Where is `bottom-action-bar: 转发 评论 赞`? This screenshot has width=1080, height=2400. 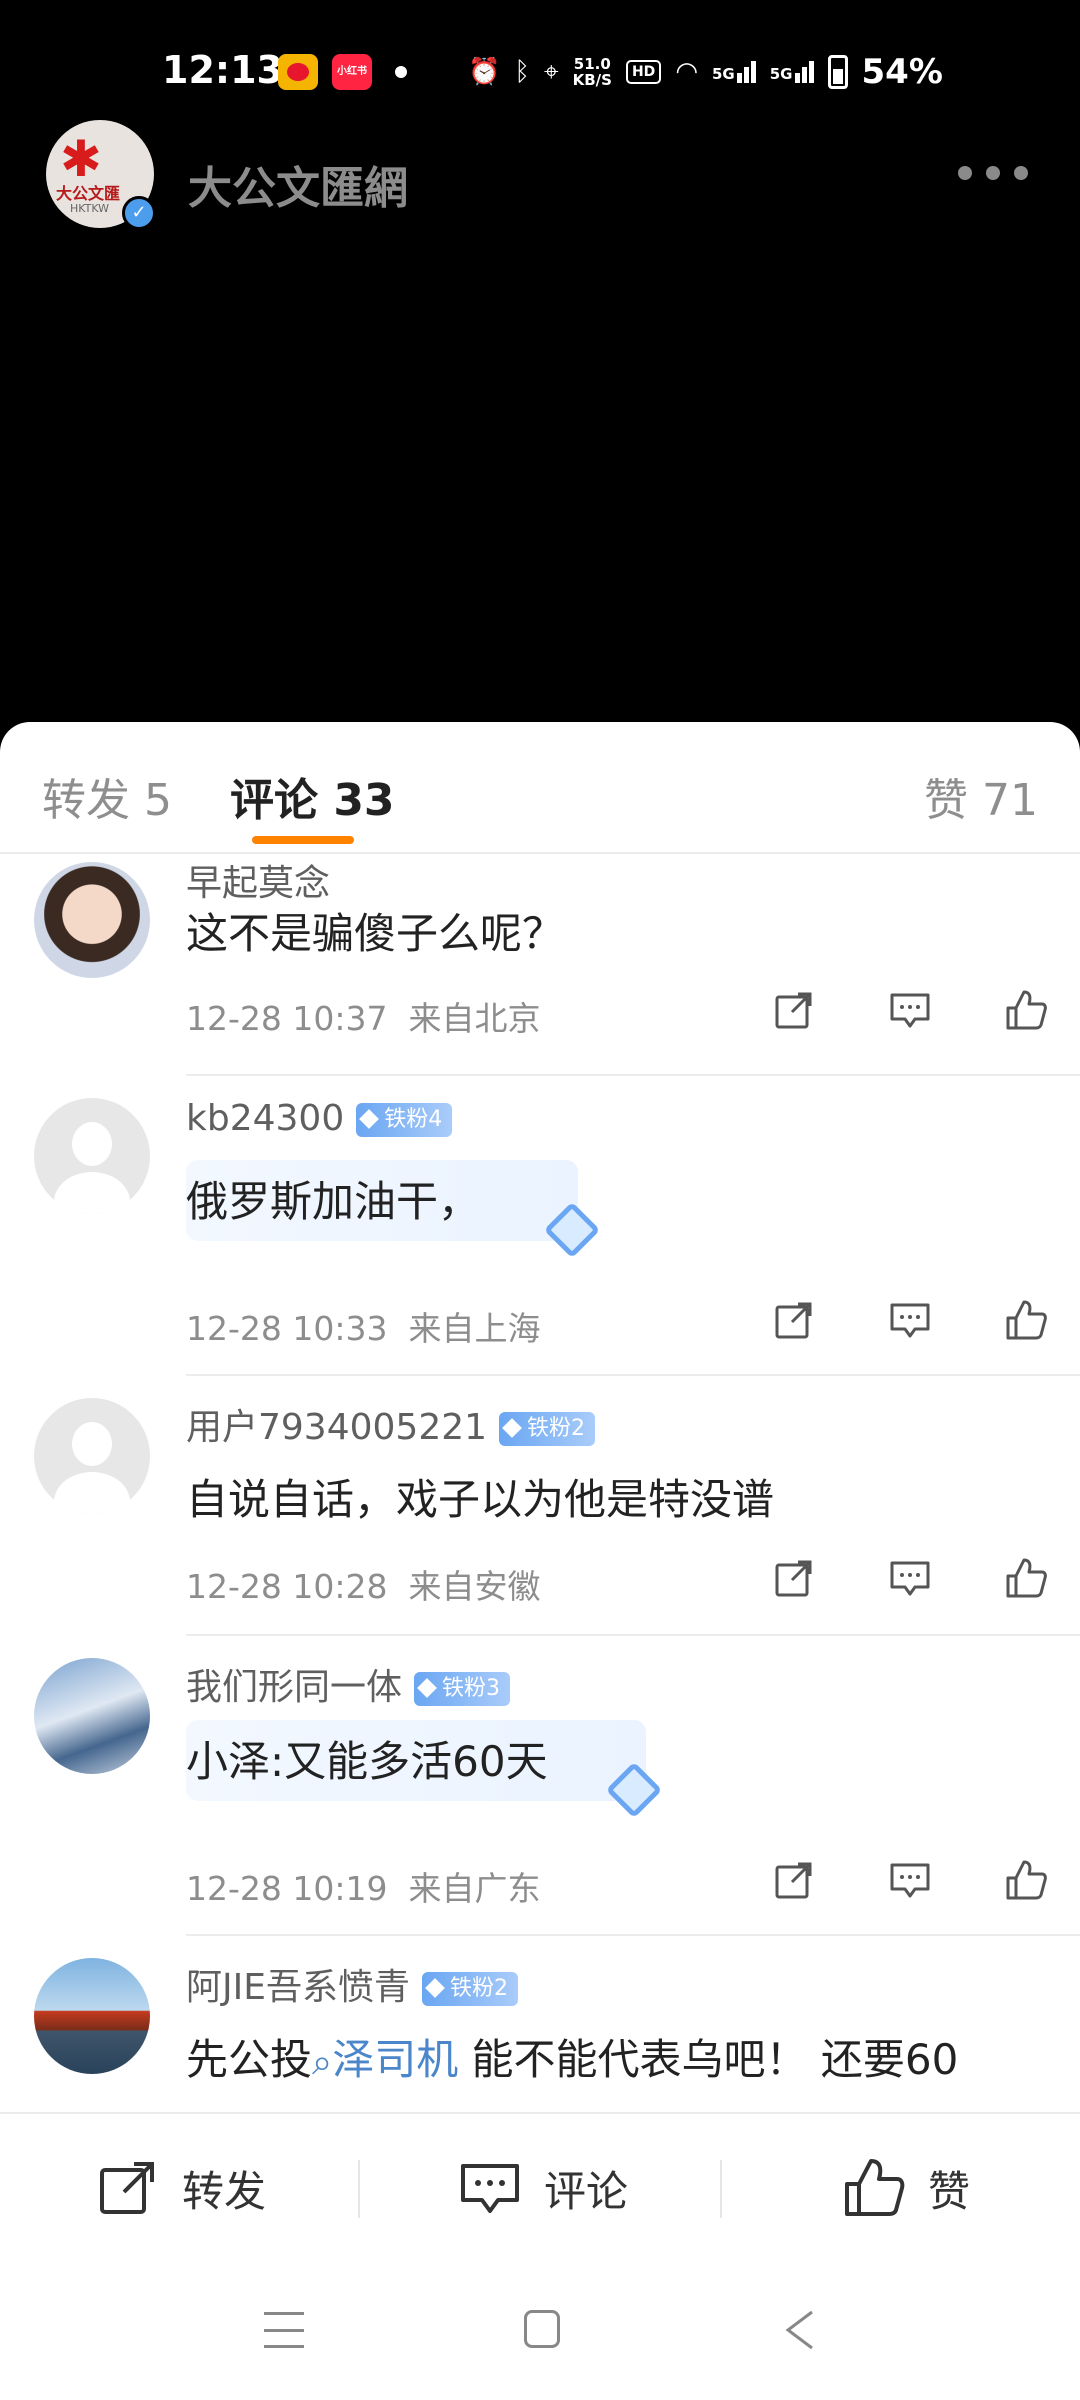 bottom-action-bar: 转发 评论 赞 is located at coordinates (540, 2187).